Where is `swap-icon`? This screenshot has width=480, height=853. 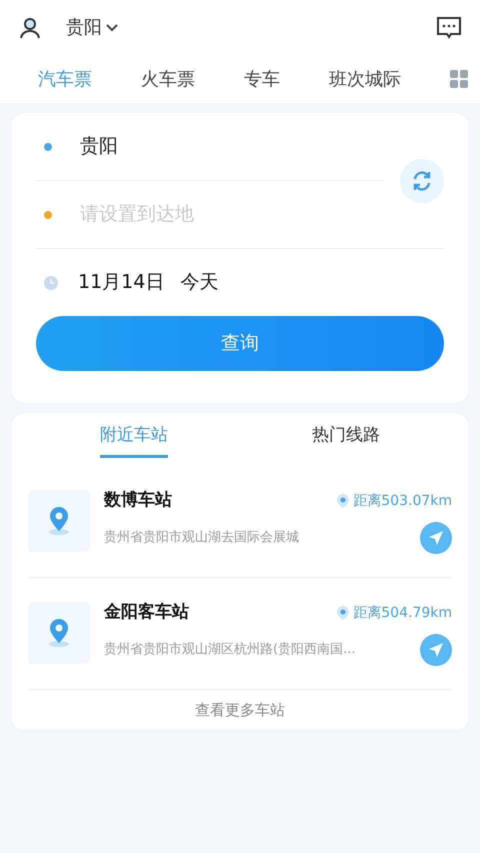
swap-icon is located at coordinates (422, 181).